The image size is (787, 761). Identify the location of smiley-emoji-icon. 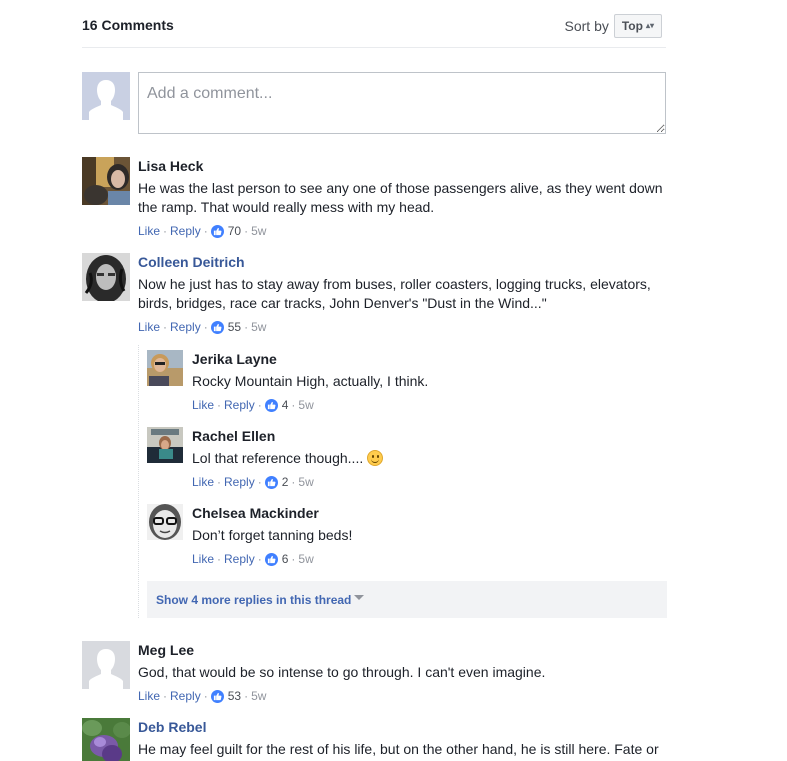
(375, 458).